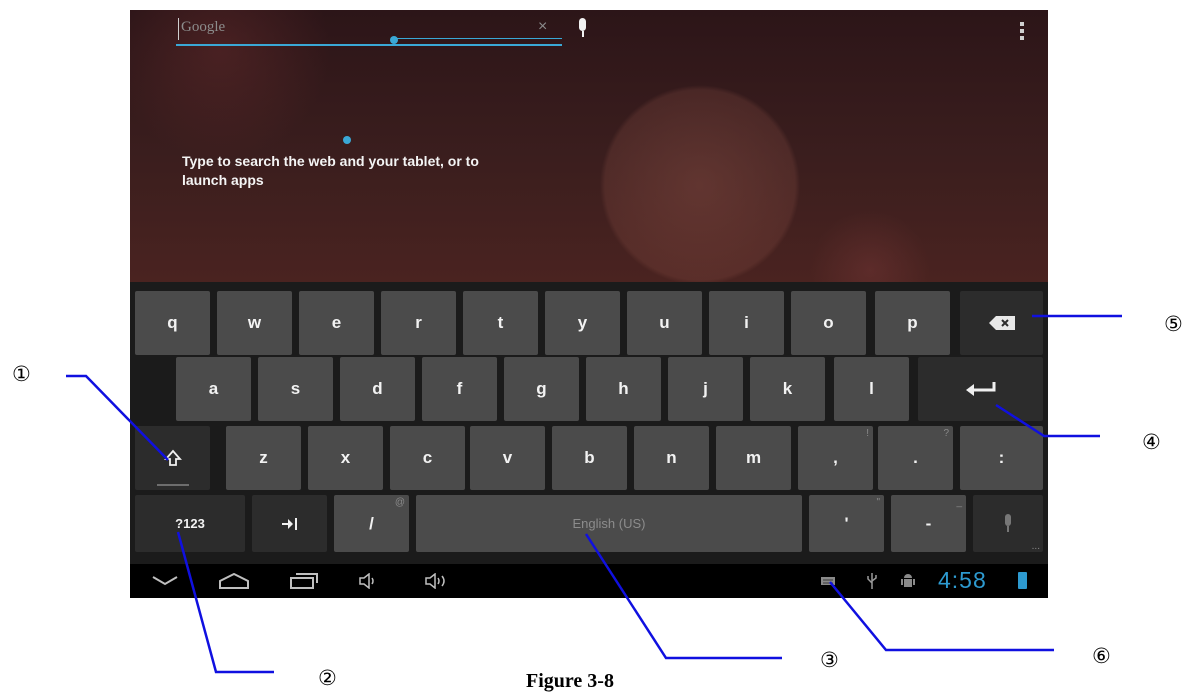  I want to click on annotation-number-1: ①, so click(21, 374).